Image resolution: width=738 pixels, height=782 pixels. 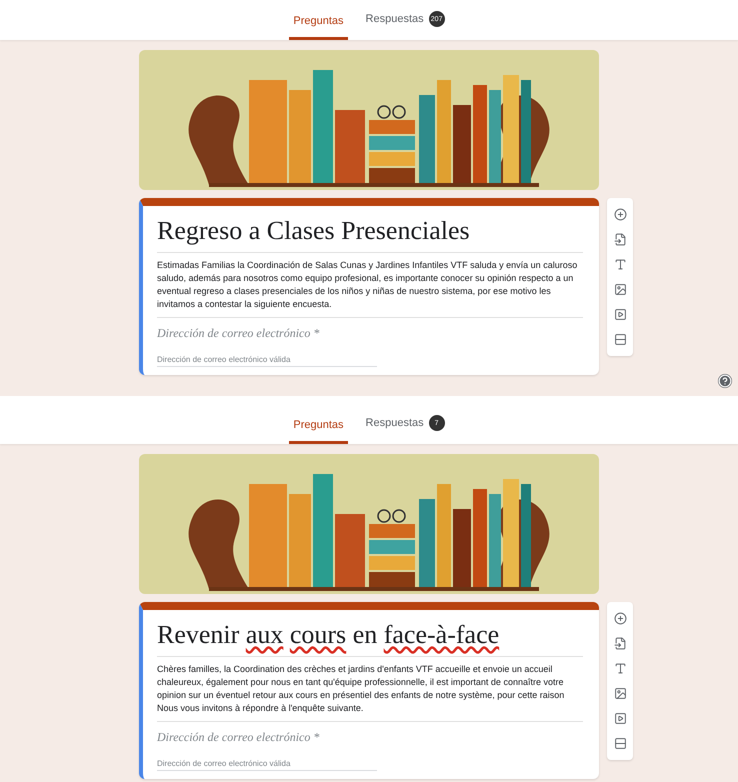 What do you see at coordinates (725, 381) in the screenshot?
I see `help-icon` at bounding box center [725, 381].